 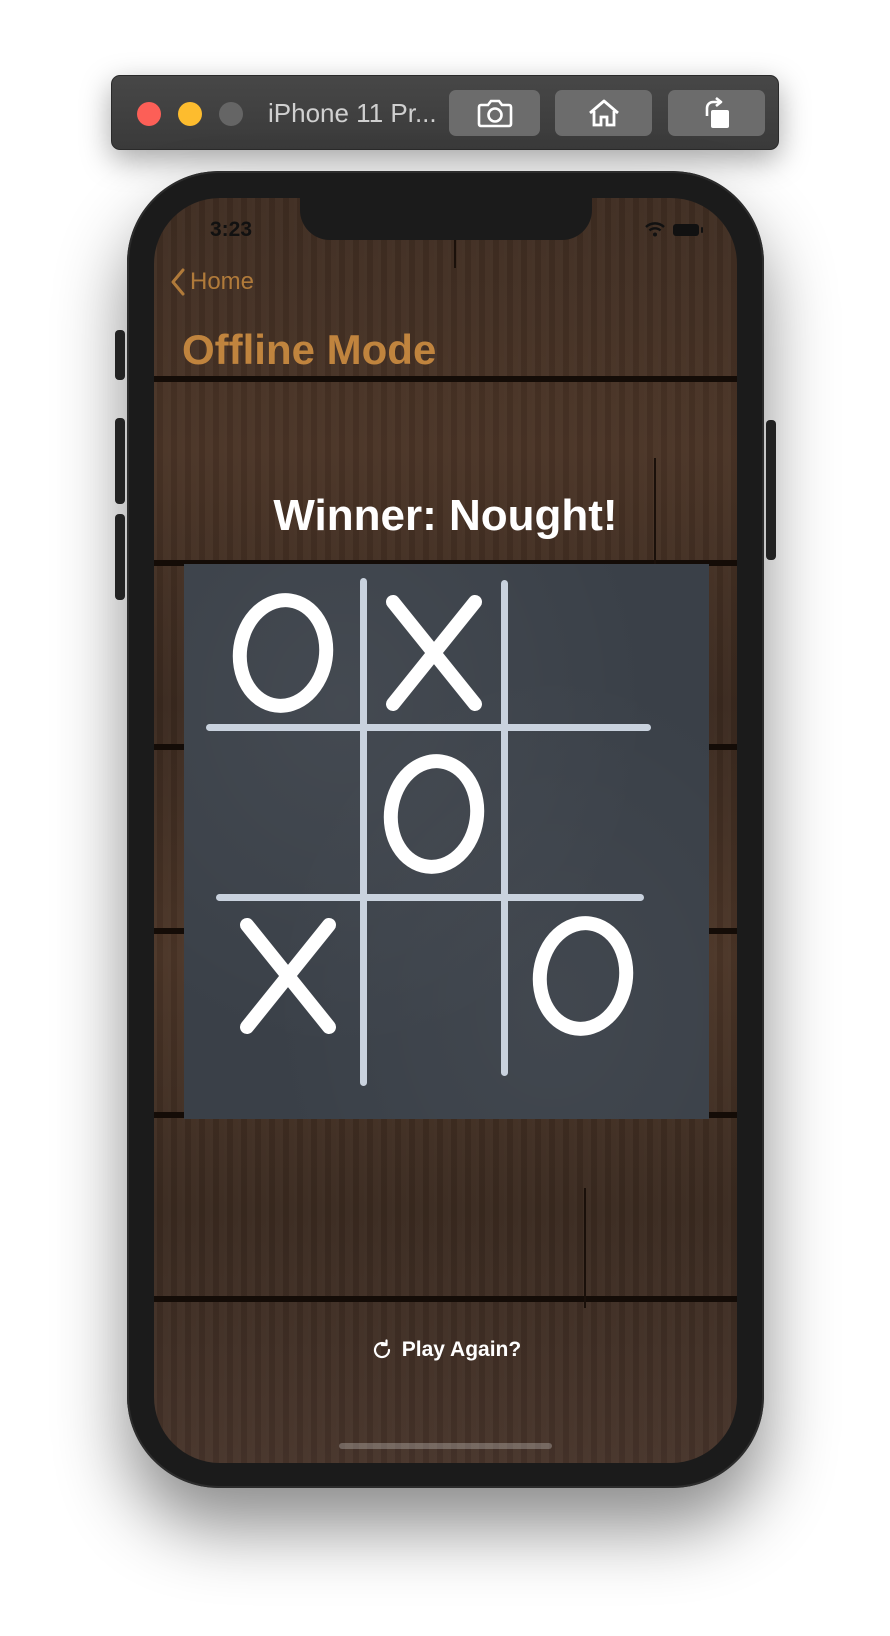 What do you see at coordinates (771, 490) in the screenshot?
I see `power-button` at bounding box center [771, 490].